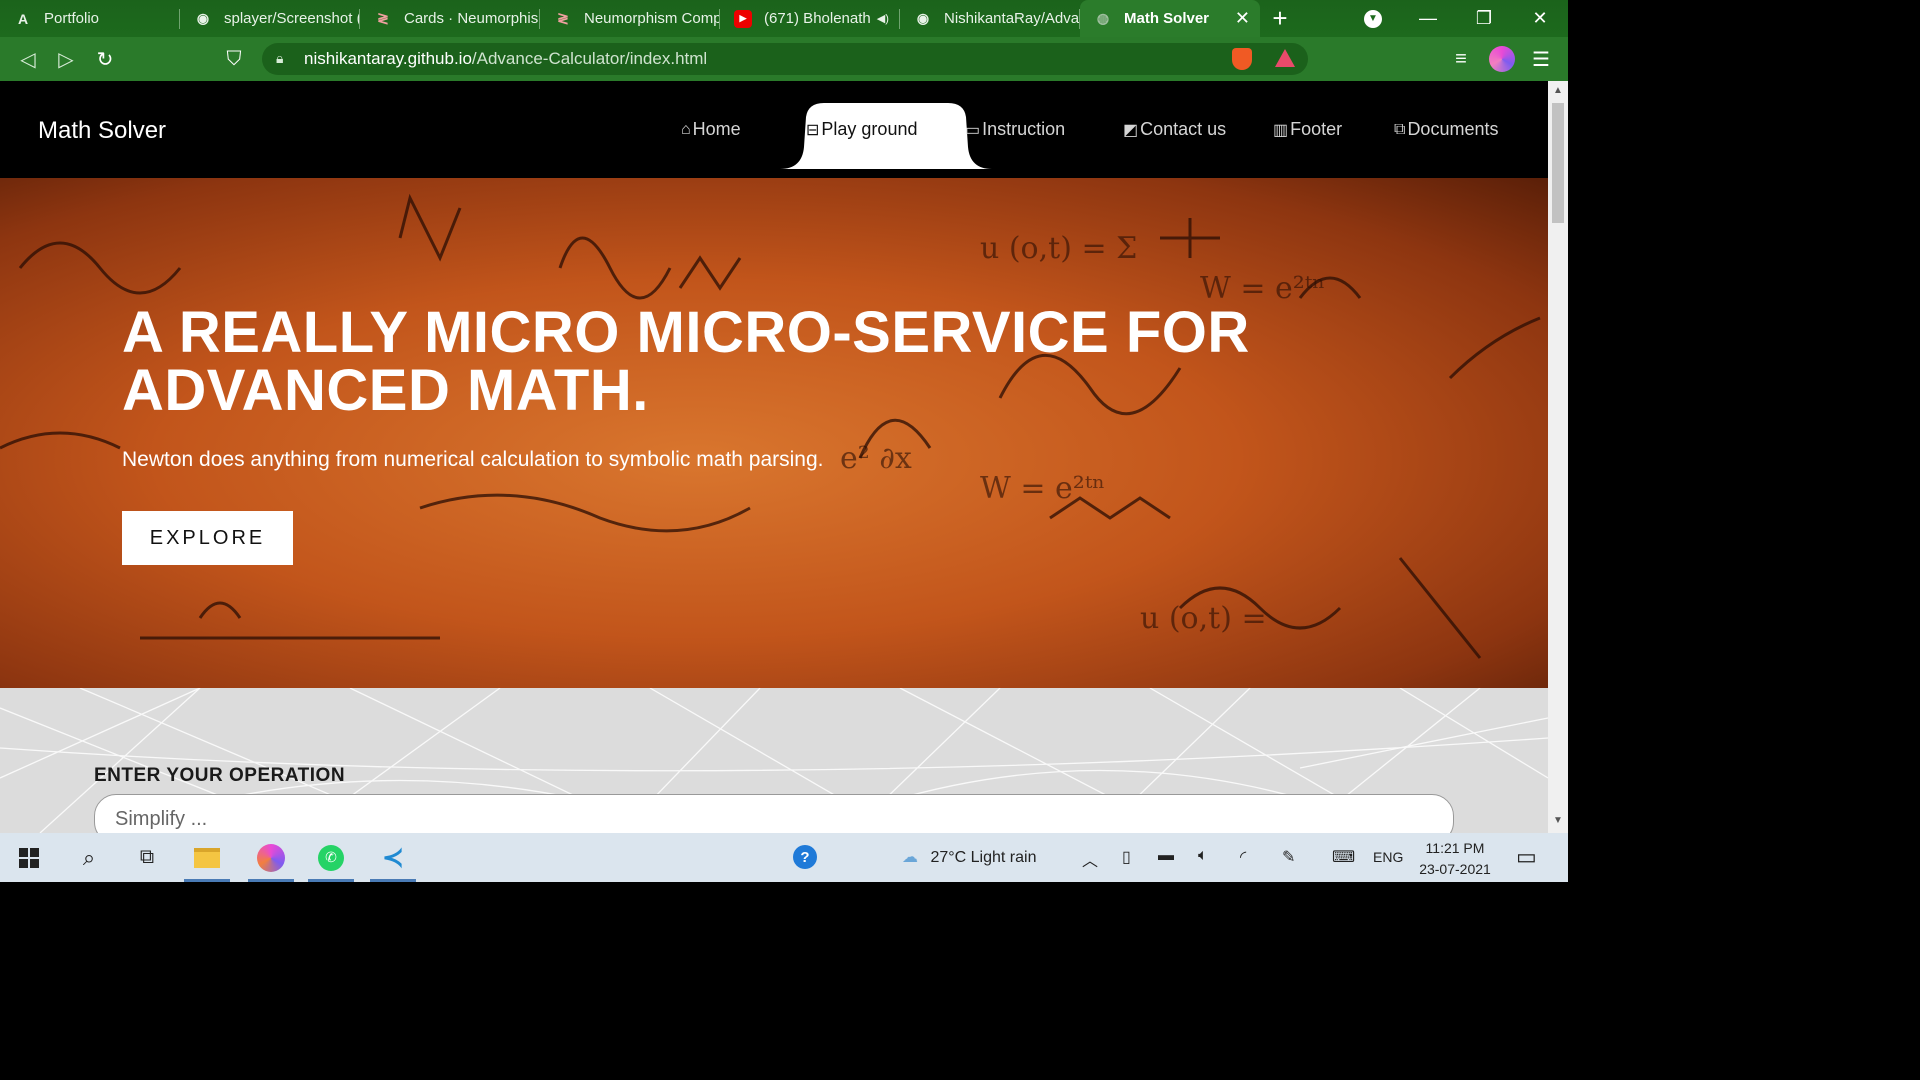 The height and width of the screenshot is (1080, 1920). I want to click on taskbar-whatsapp: ✆, so click(331, 857).